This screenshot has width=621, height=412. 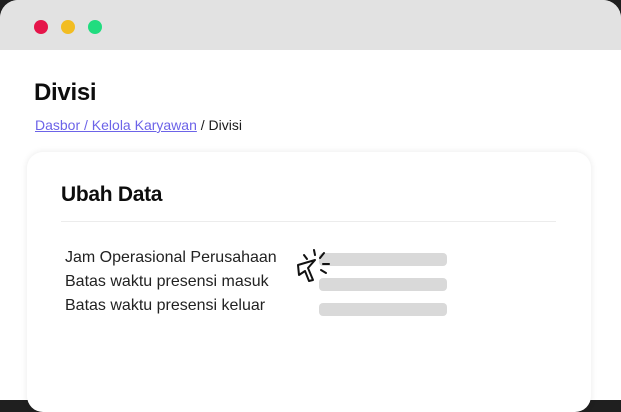 I want to click on card-divider, so click(x=308, y=221).